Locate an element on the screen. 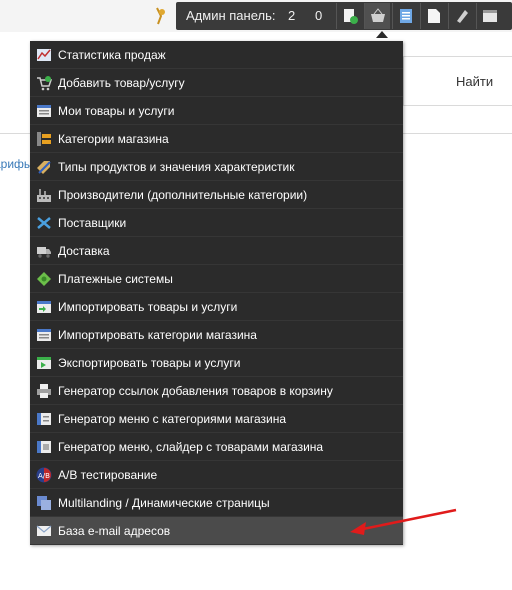 This screenshot has width=512, height=590. menu-item-ab-testing: A/B A/B тестирование is located at coordinates (216, 475).